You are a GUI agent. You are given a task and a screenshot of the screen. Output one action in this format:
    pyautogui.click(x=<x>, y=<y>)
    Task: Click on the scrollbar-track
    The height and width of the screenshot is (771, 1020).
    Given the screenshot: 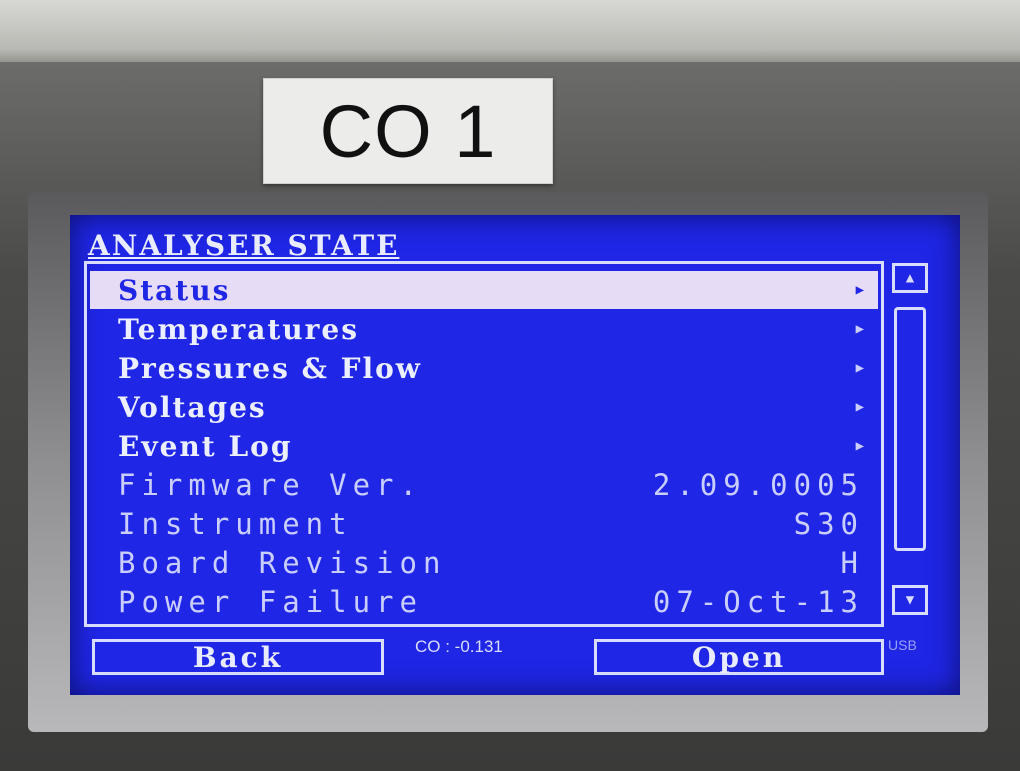 What is the action you would take?
    pyautogui.click(x=910, y=429)
    